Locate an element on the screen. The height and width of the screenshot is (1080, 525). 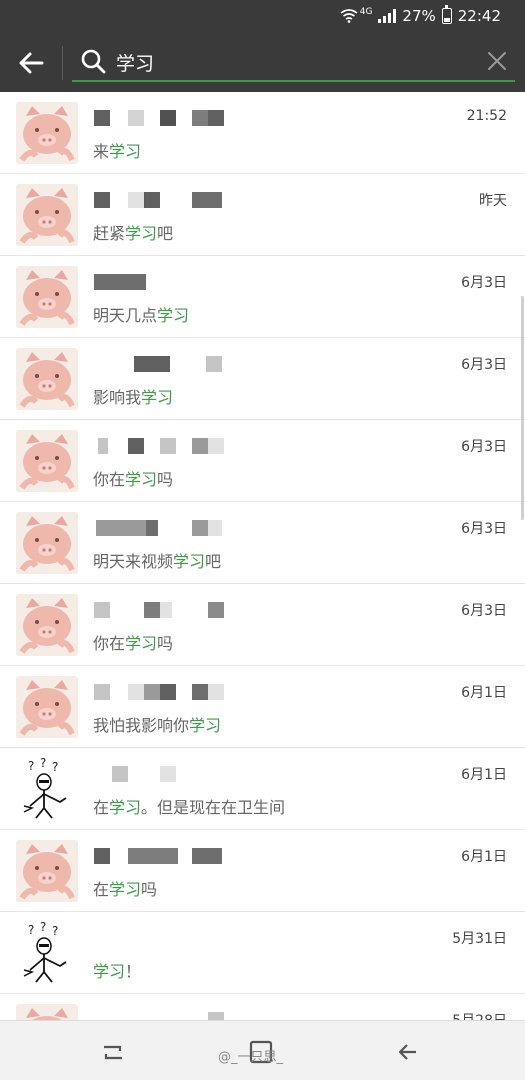
search-header: 学习 is located at coordinates (262, 63).